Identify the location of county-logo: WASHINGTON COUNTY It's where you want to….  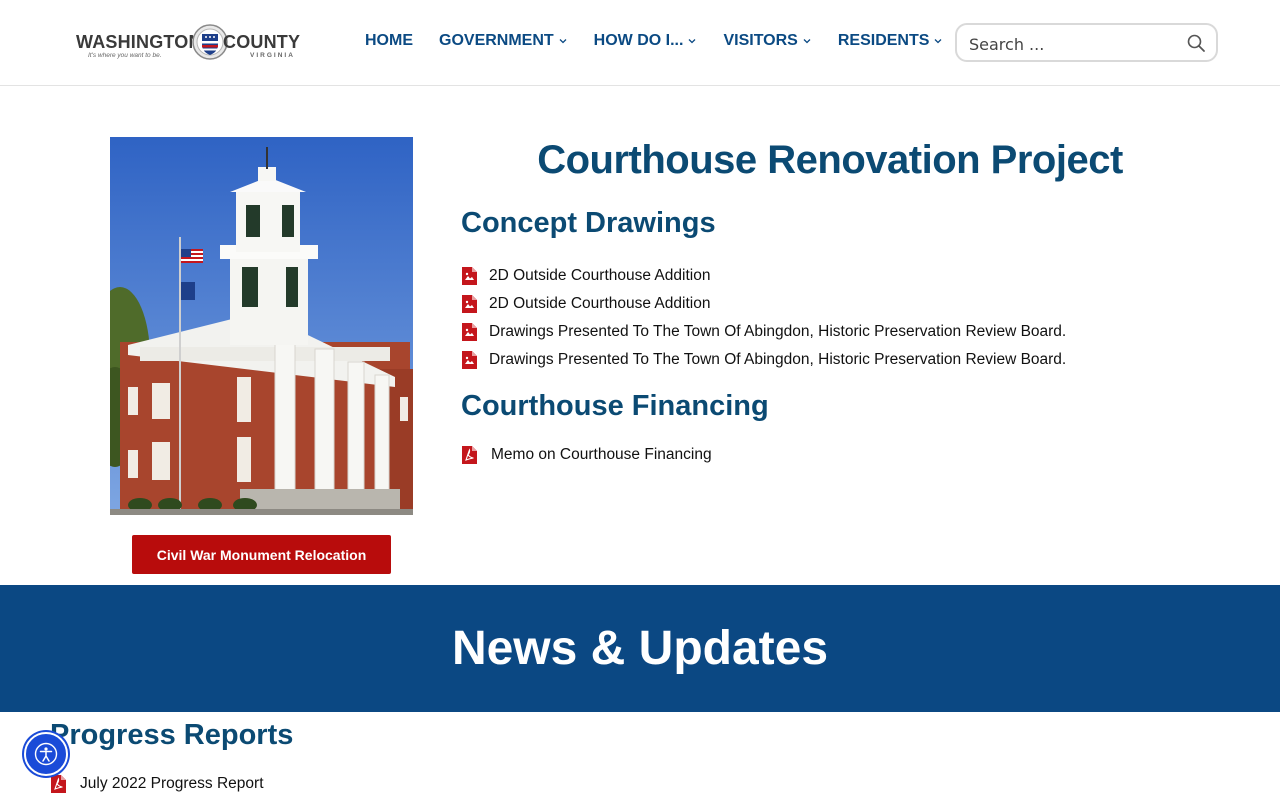
(187, 43).